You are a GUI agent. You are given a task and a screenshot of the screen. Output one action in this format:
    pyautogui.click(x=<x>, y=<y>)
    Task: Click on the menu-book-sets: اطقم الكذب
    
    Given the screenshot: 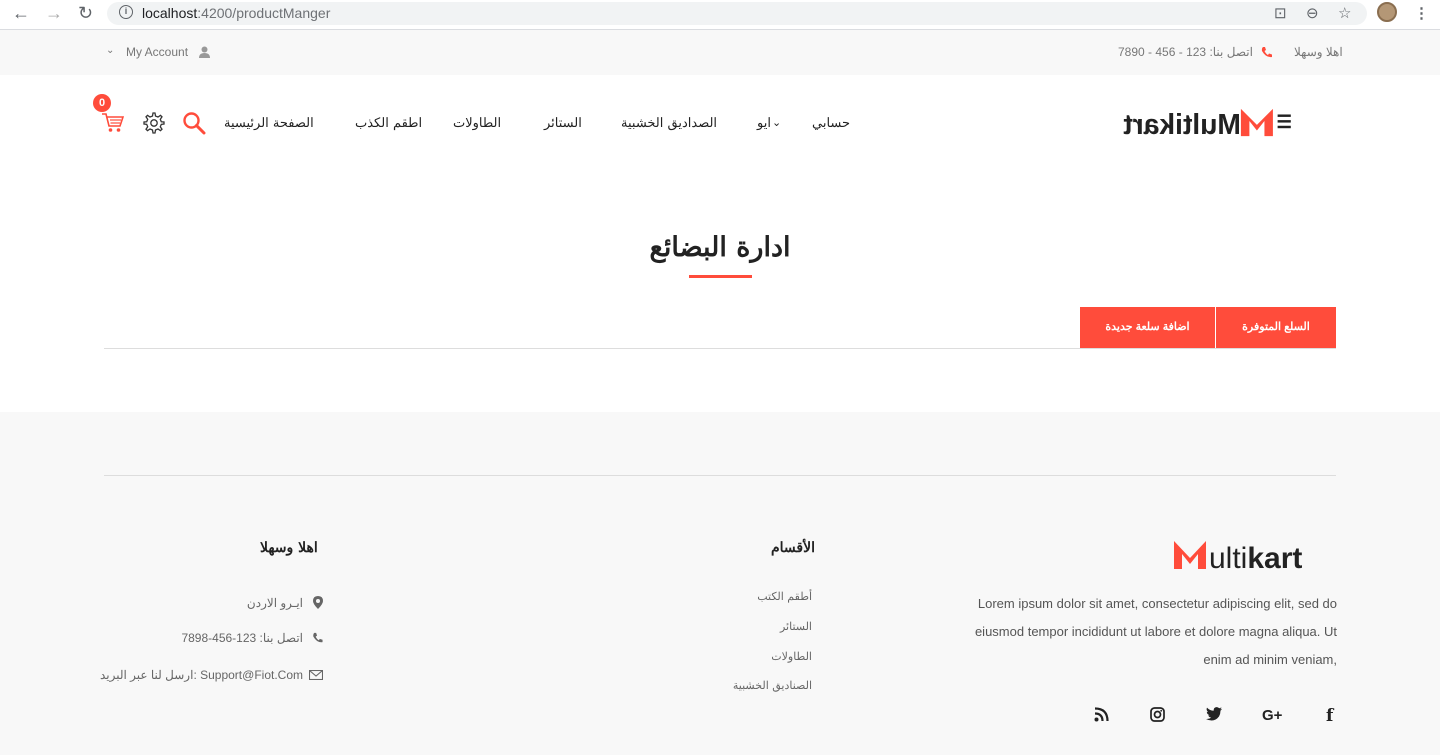 What is the action you would take?
    pyautogui.click(x=388, y=123)
    